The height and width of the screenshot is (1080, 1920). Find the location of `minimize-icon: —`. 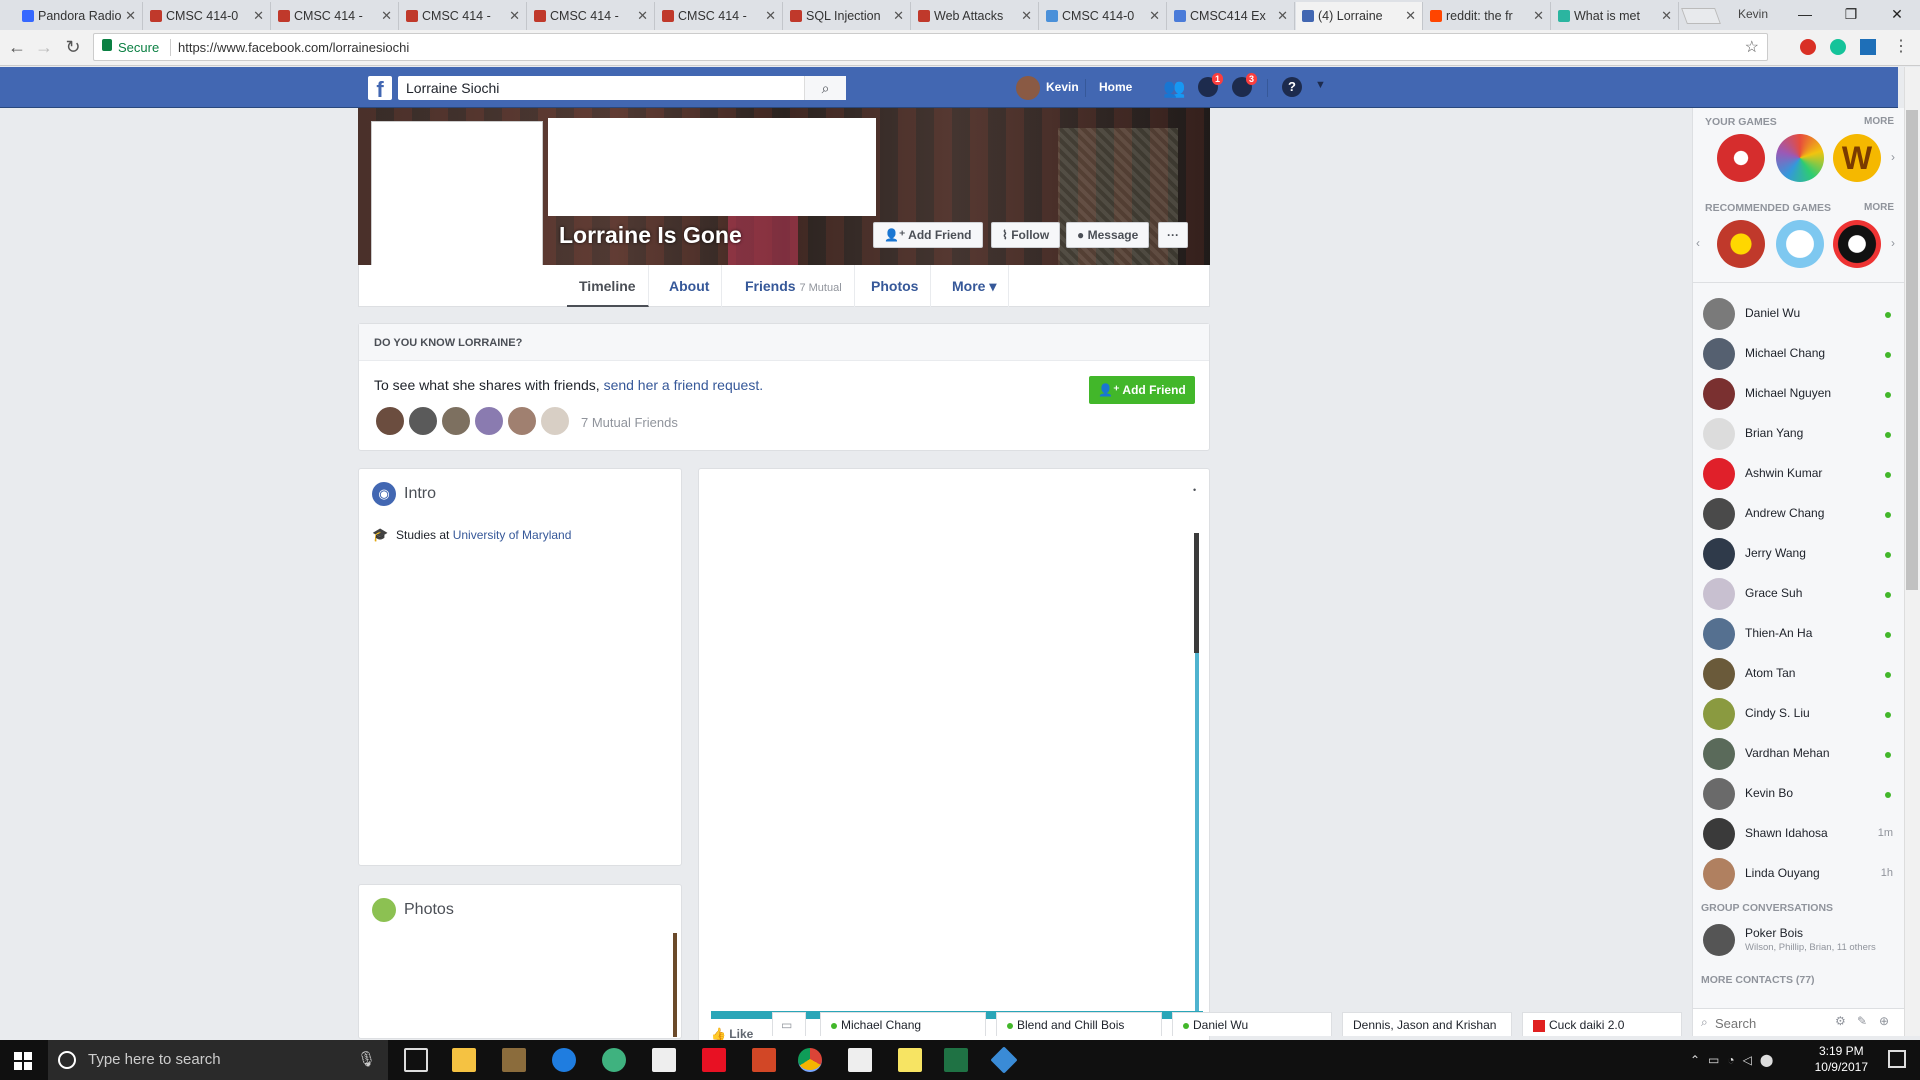

minimize-icon: — is located at coordinates (1805, 14).